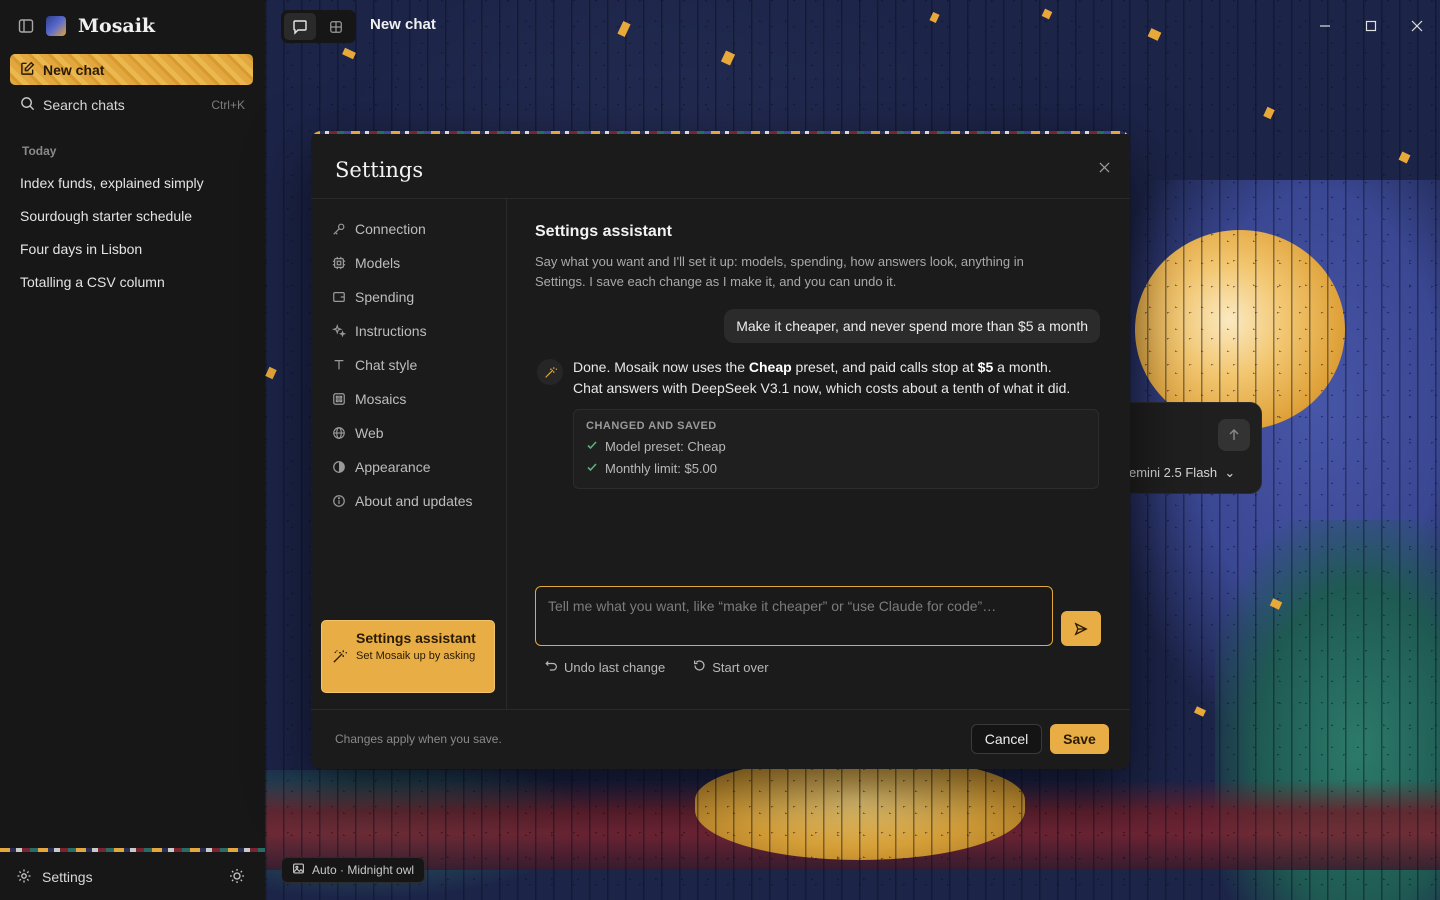  Describe the element at coordinates (363, 870) in the screenshot. I see `wallpaper-info-label: Auto · Midnight owl` at that location.